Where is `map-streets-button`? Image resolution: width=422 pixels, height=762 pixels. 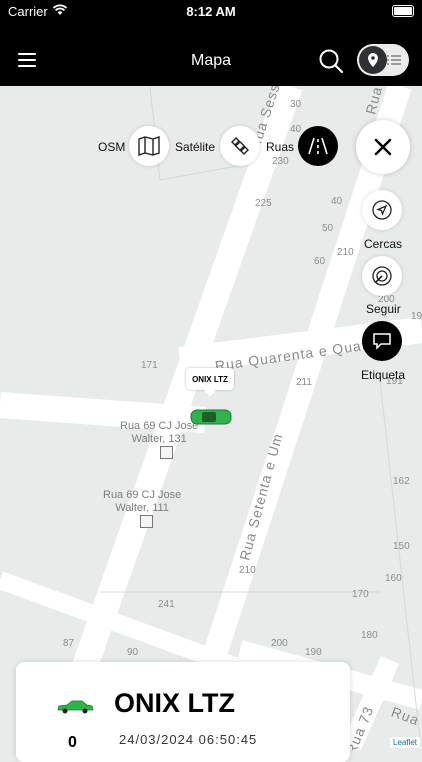 map-streets-button is located at coordinates (318, 146).